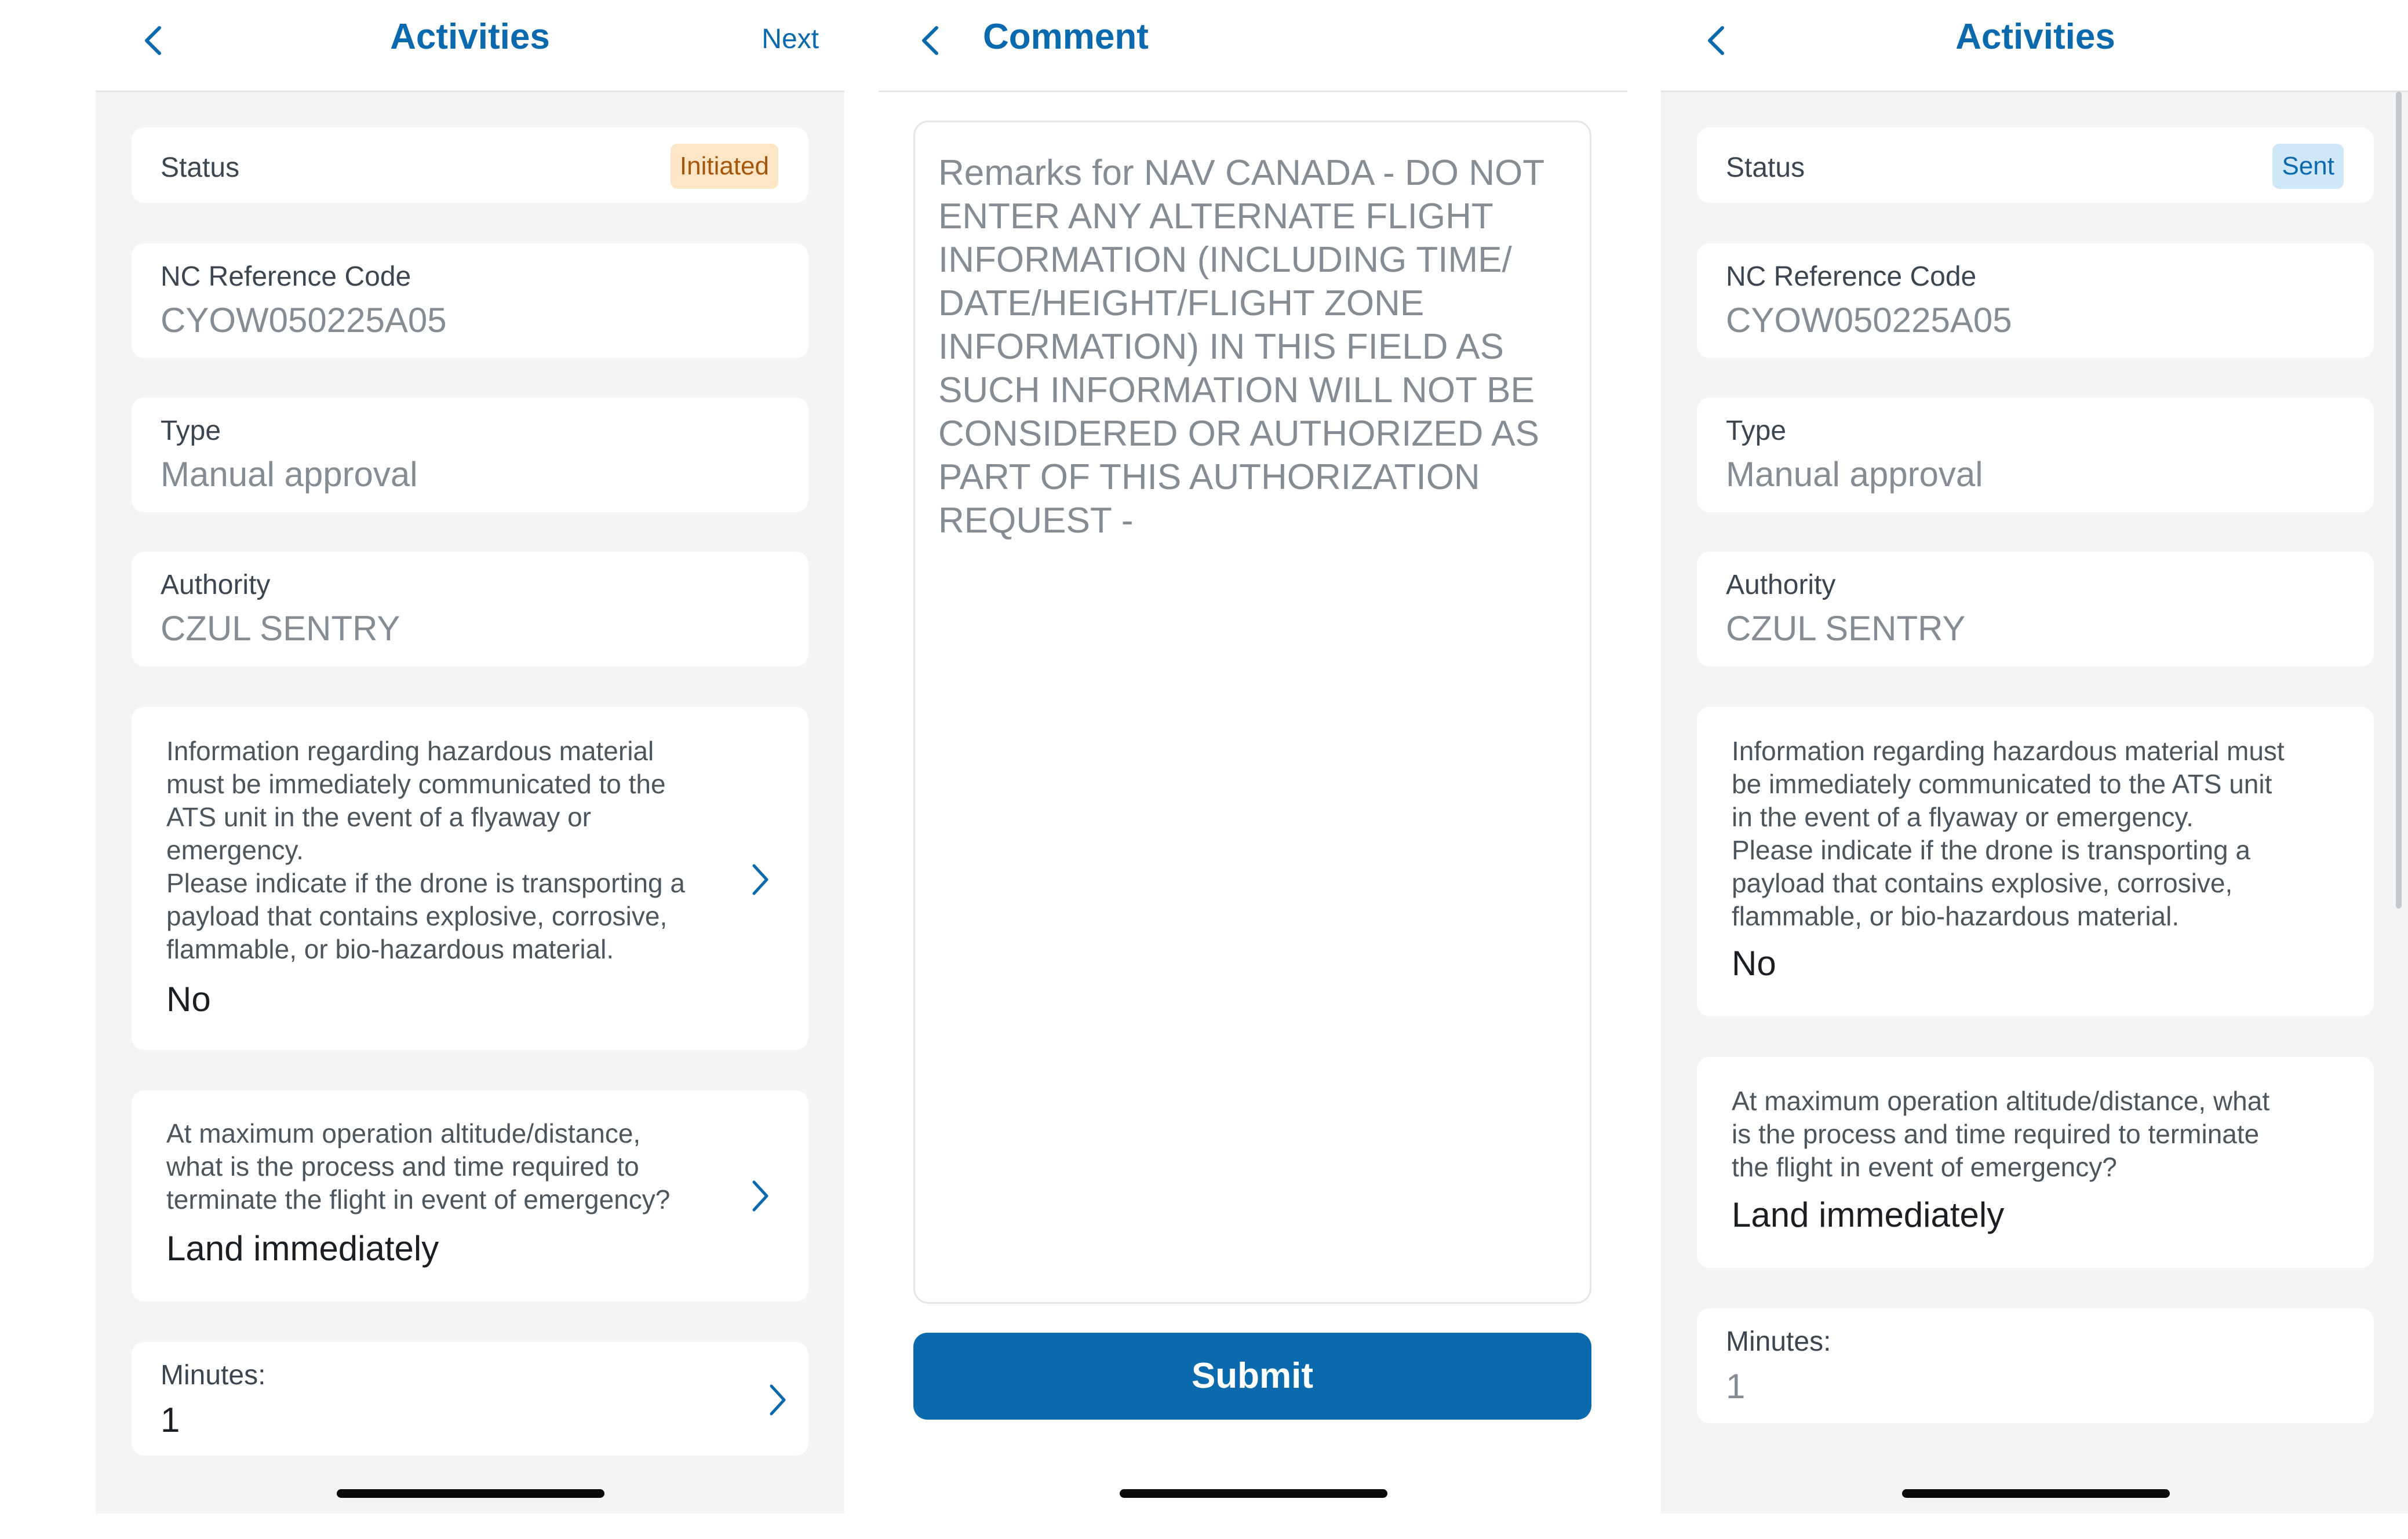 This screenshot has height=1539, width=2408. Describe the element at coordinates (1236, 390) in the screenshot. I see `placeholder-line: SUCH INFORMATION WILL NOT BE` at that location.